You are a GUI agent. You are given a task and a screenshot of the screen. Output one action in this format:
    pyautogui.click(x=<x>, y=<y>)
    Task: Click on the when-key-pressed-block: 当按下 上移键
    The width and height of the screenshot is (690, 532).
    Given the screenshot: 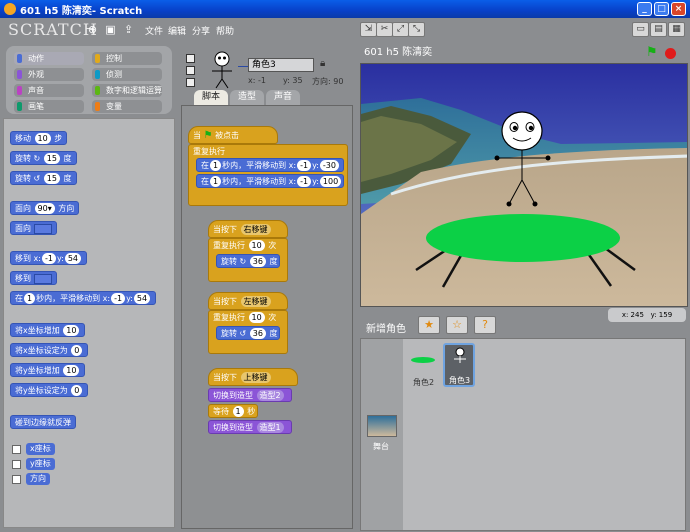 What is the action you would take?
    pyautogui.click(x=253, y=377)
    